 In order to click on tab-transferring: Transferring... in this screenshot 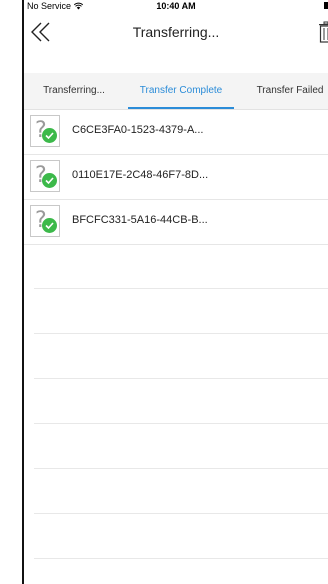, I will do `click(74, 91)`.